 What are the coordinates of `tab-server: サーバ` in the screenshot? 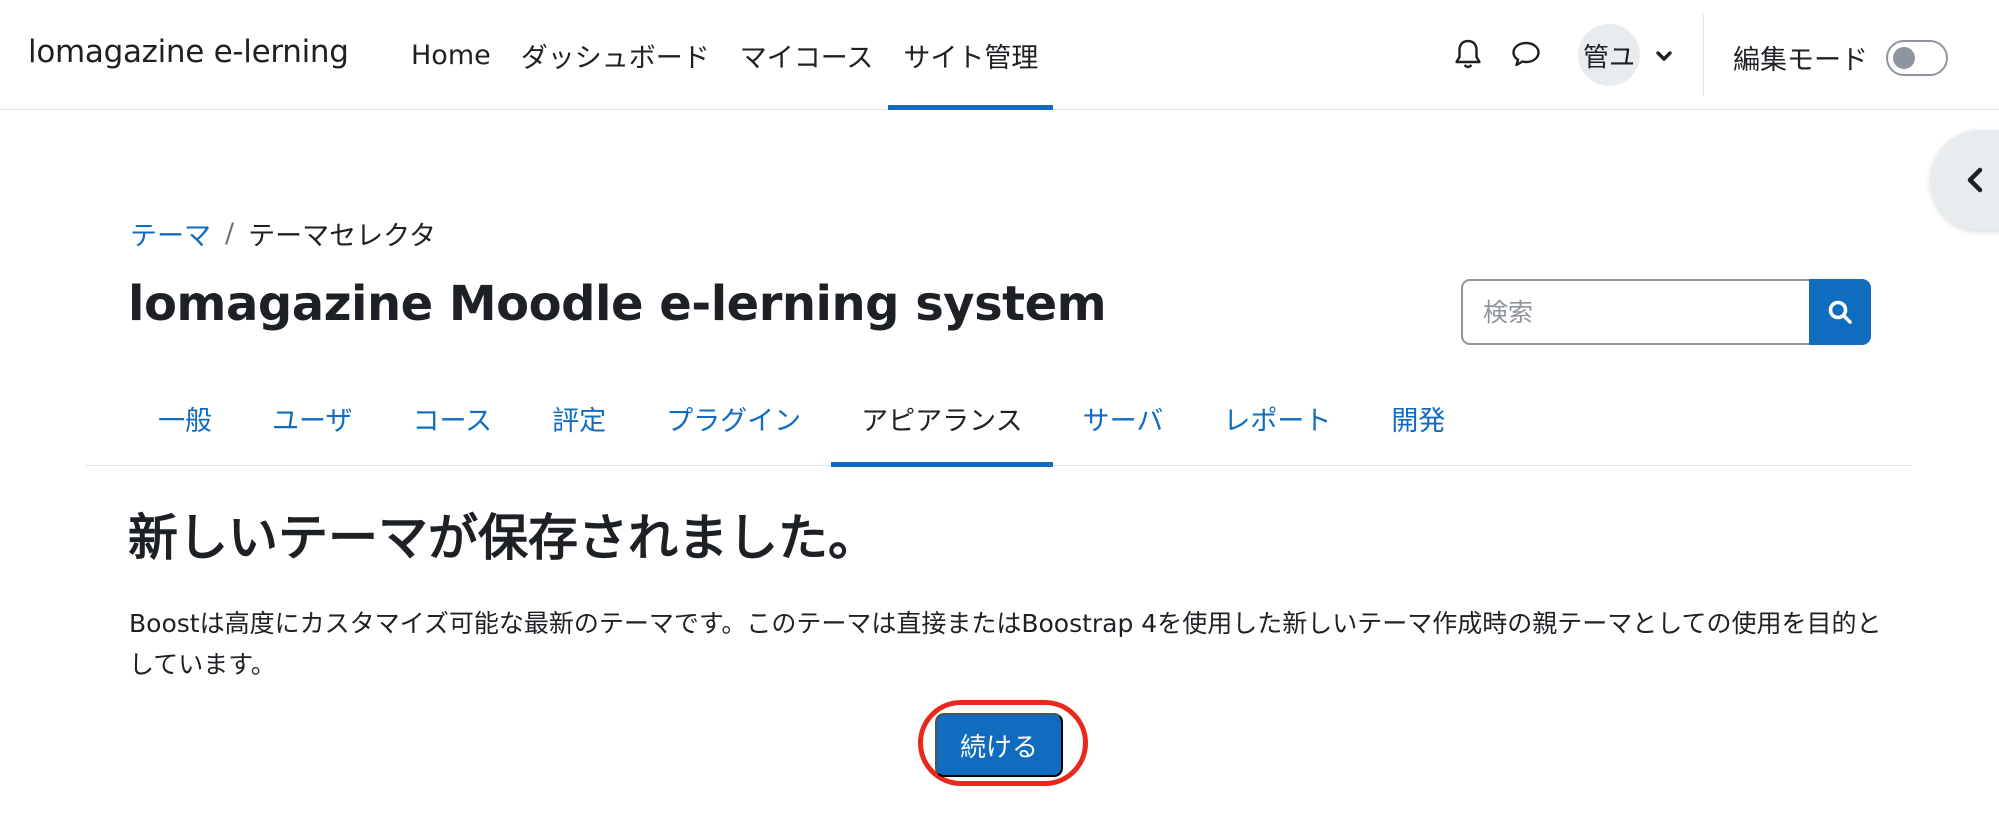 It's located at (1123, 418).